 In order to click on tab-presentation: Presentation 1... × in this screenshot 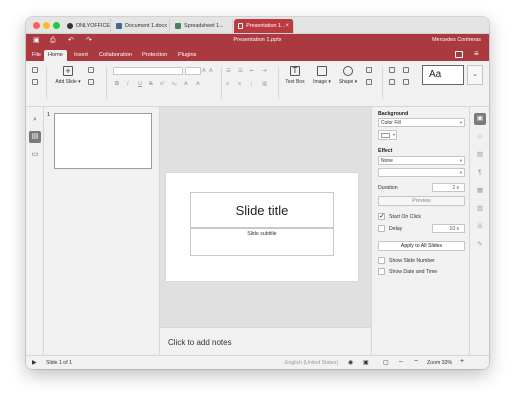, I will do `click(264, 26)`.